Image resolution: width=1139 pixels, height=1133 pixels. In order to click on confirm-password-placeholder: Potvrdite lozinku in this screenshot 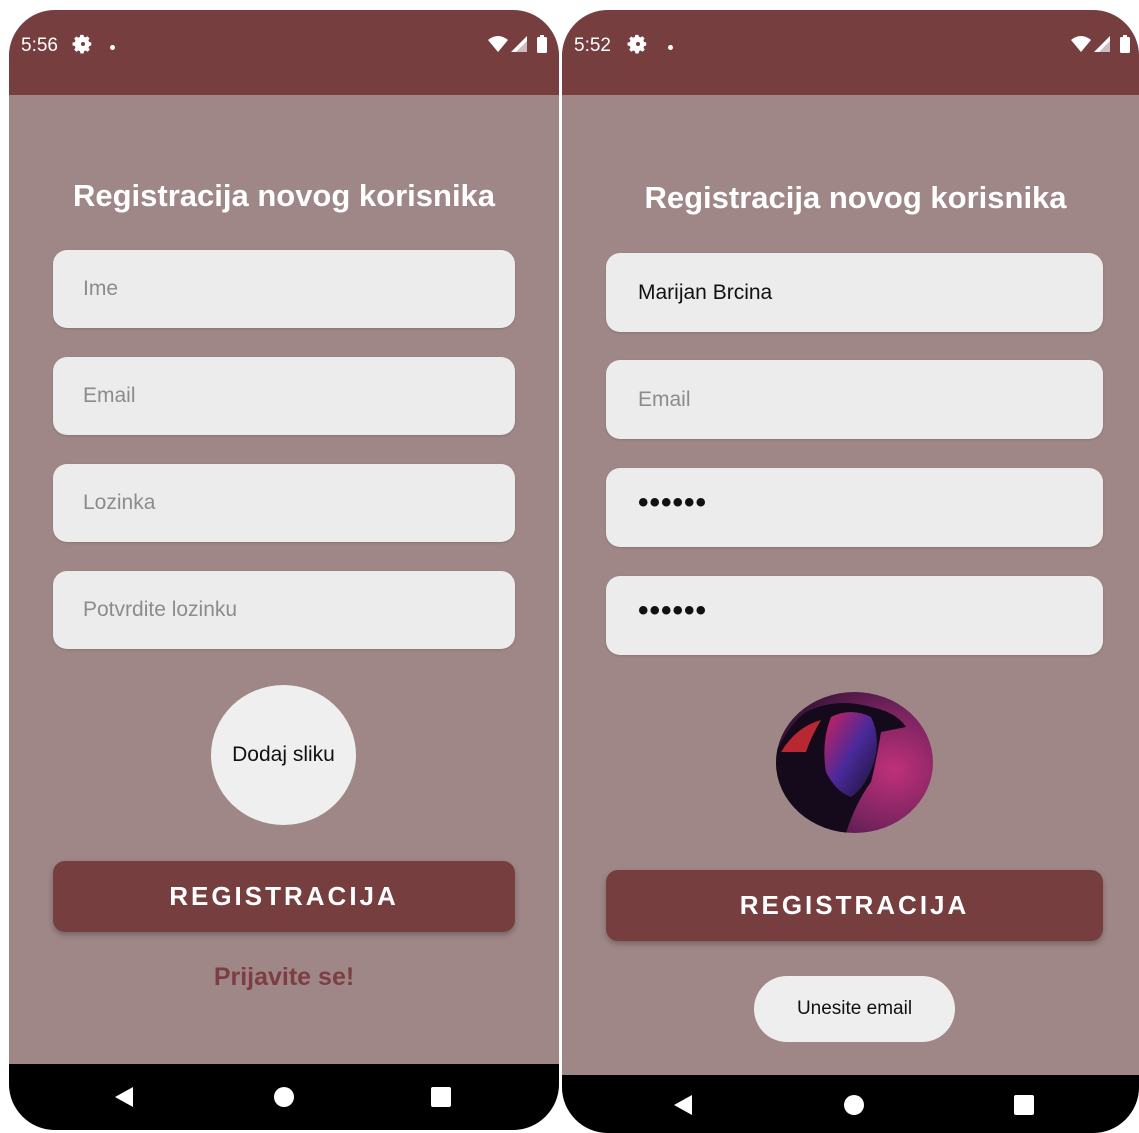, I will do `click(160, 609)`.